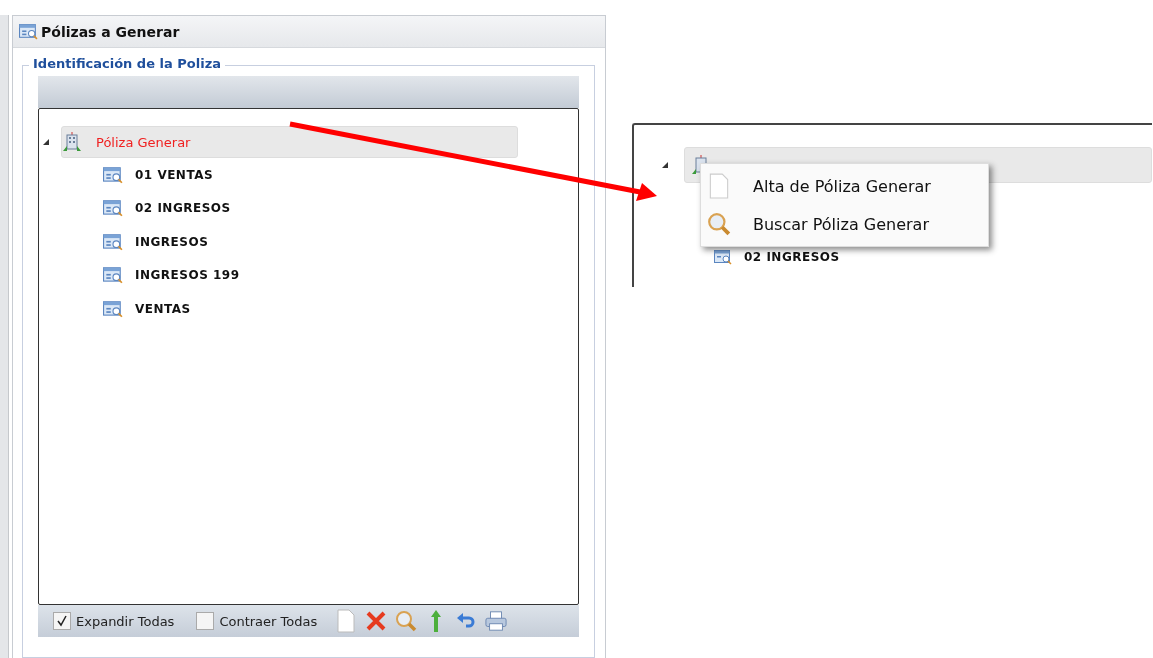  Describe the element at coordinates (127, 63) in the screenshot. I see `fieldset-legend: Identificación de la Poliza` at that location.